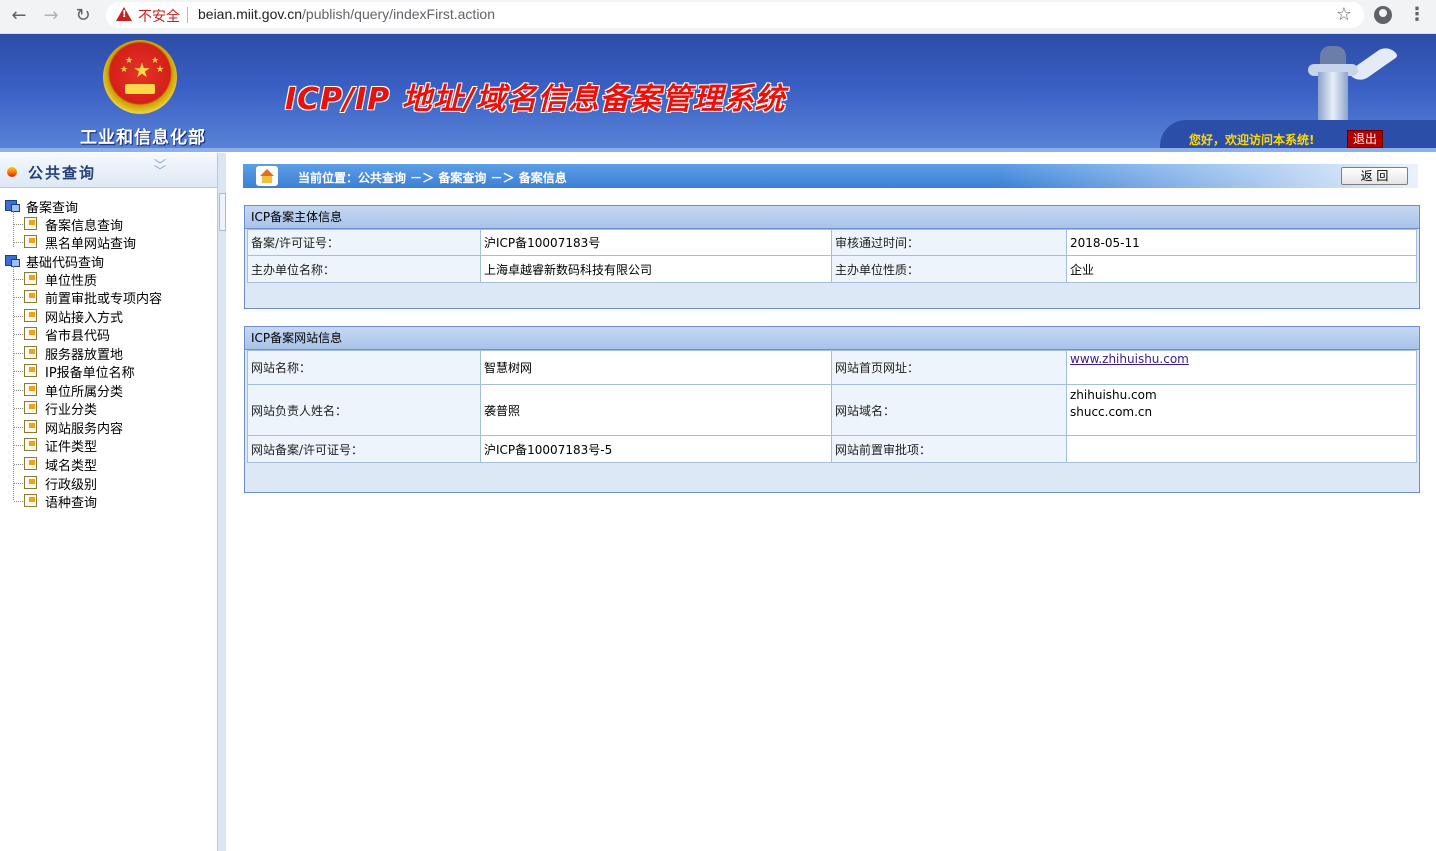 The height and width of the screenshot is (851, 1436). I want to click on tree-item-label: 网站接入方式, so click(84, 318).